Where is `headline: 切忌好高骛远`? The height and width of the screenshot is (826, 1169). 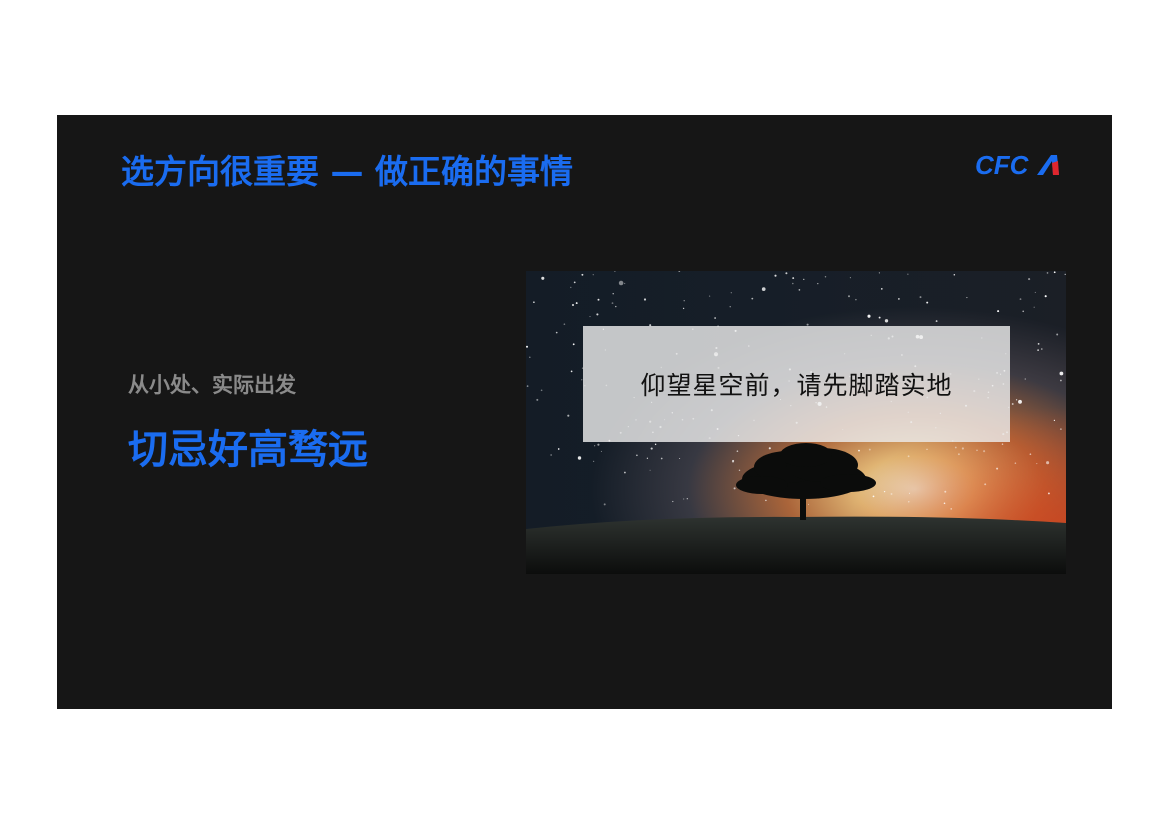
headline: 切忌好高骛远 is located at coordinates (248, 450).